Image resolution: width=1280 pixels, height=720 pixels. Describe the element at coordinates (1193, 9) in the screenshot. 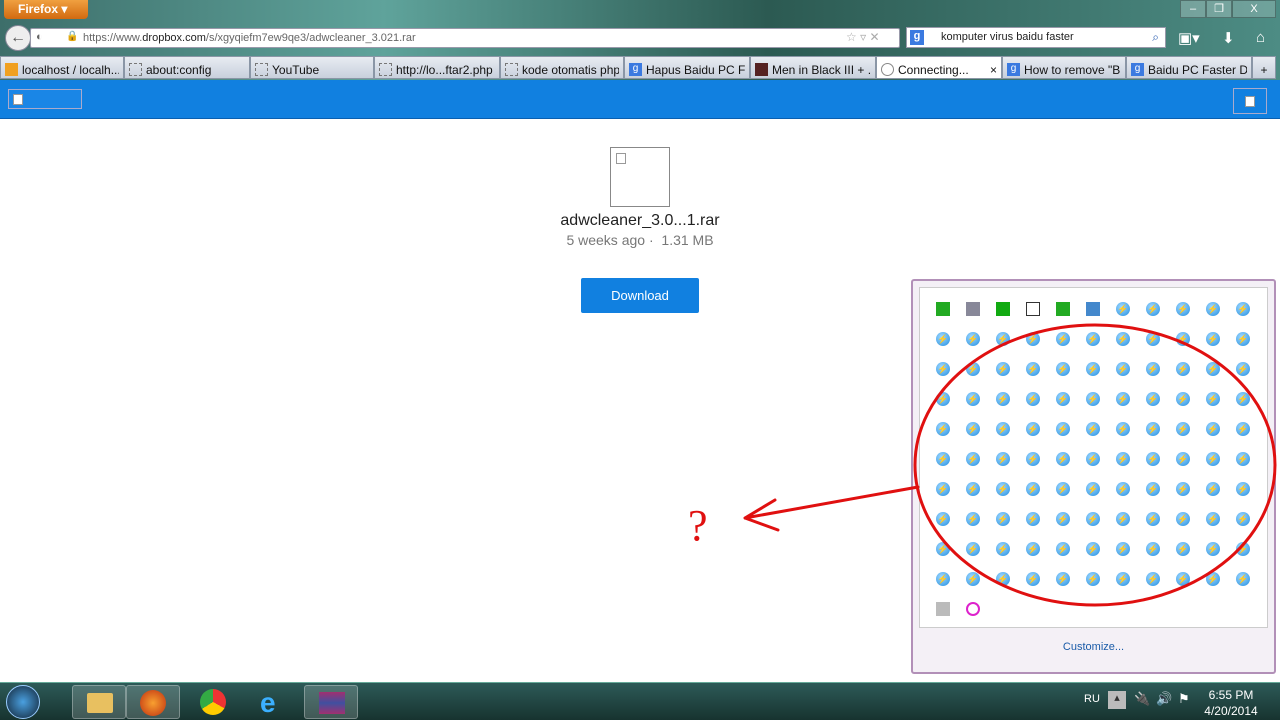

I see `minimize-button: –` at that location.